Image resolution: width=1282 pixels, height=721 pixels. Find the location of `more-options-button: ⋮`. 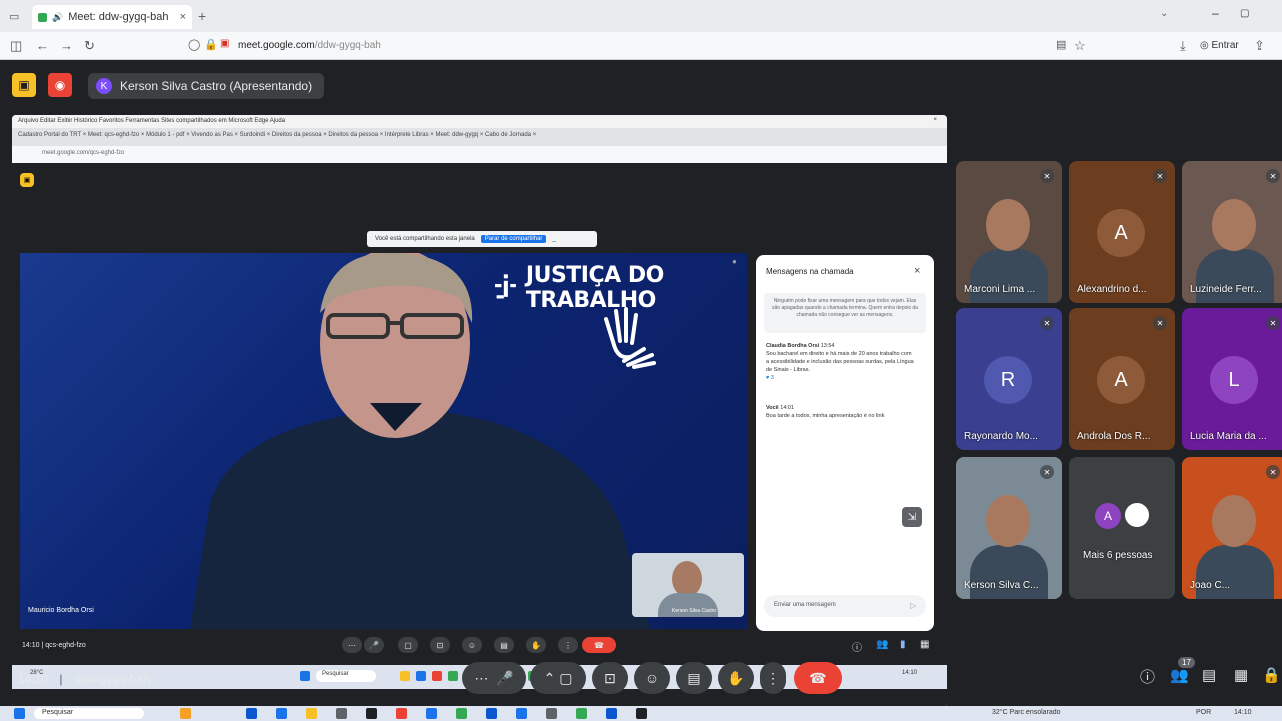

more-options-button: ⋮ is located at coordinates (773, 678).